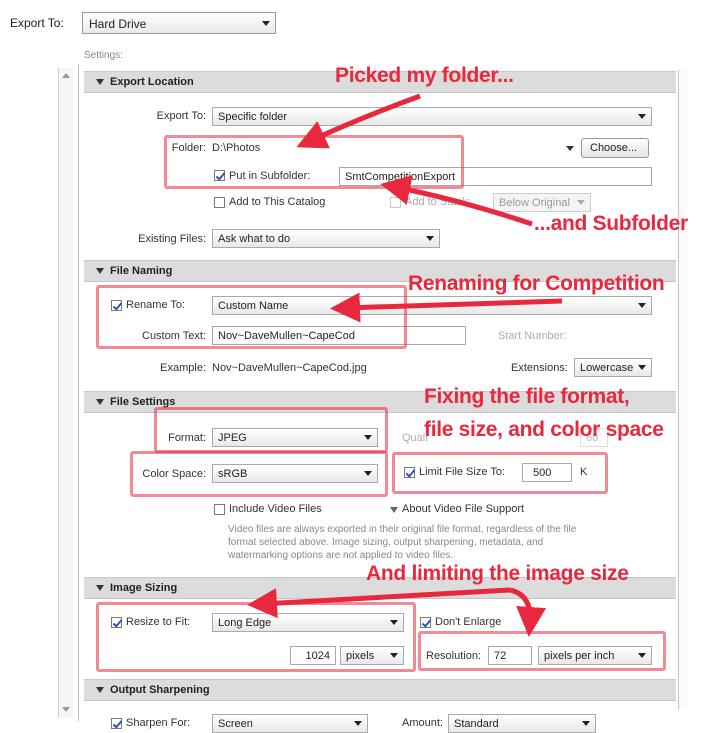  I want to click on annotation-renaming: Renaming for Competition, so click(536, 283).